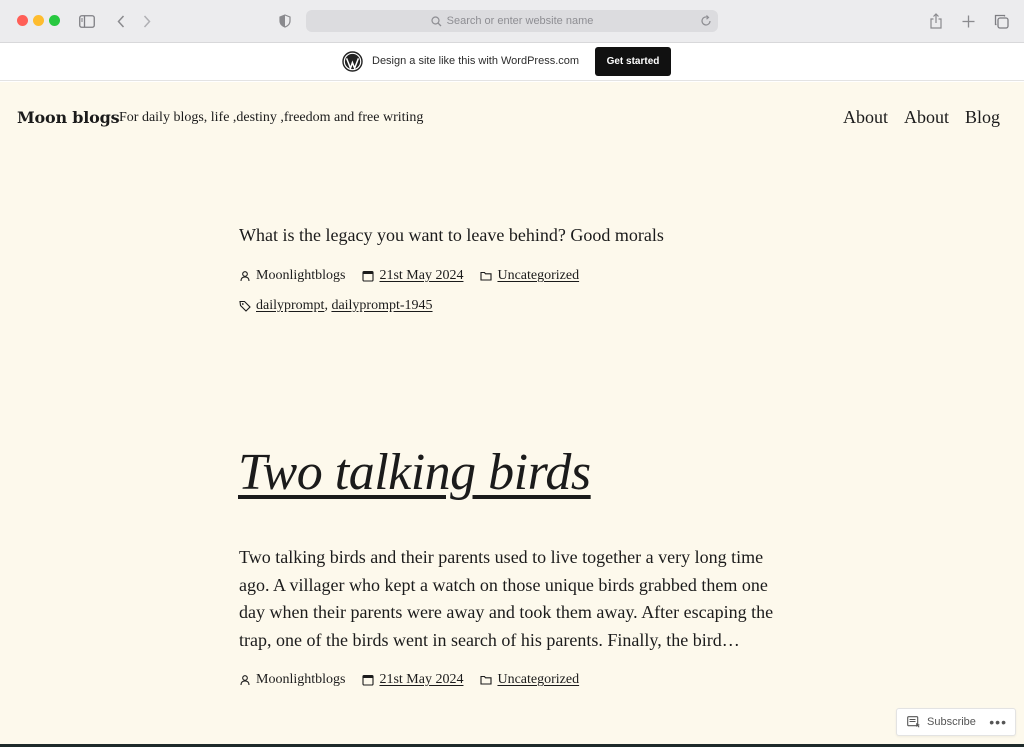 This screenshot has height=747, width=1024. I want to click on address-placeholder: Search or enter website name, so click(520, 21).